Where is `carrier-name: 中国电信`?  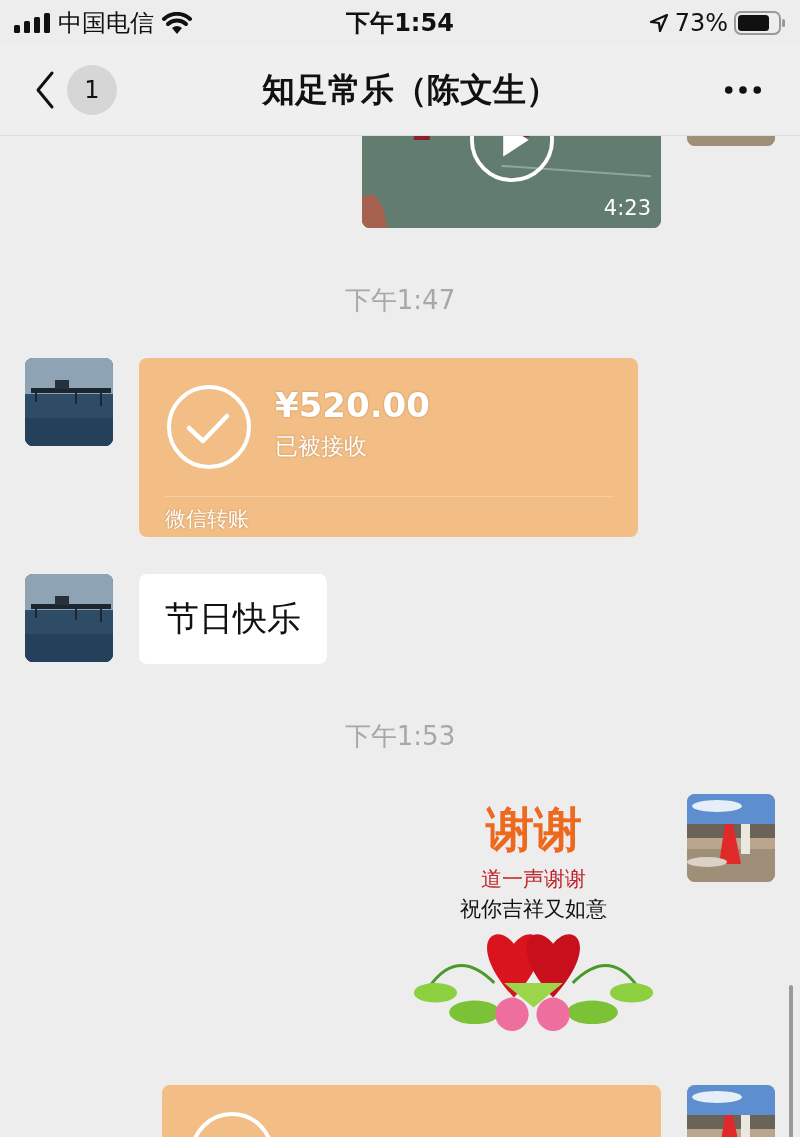 carrier-name: 中国电信 is located at coordinates (106, 23).